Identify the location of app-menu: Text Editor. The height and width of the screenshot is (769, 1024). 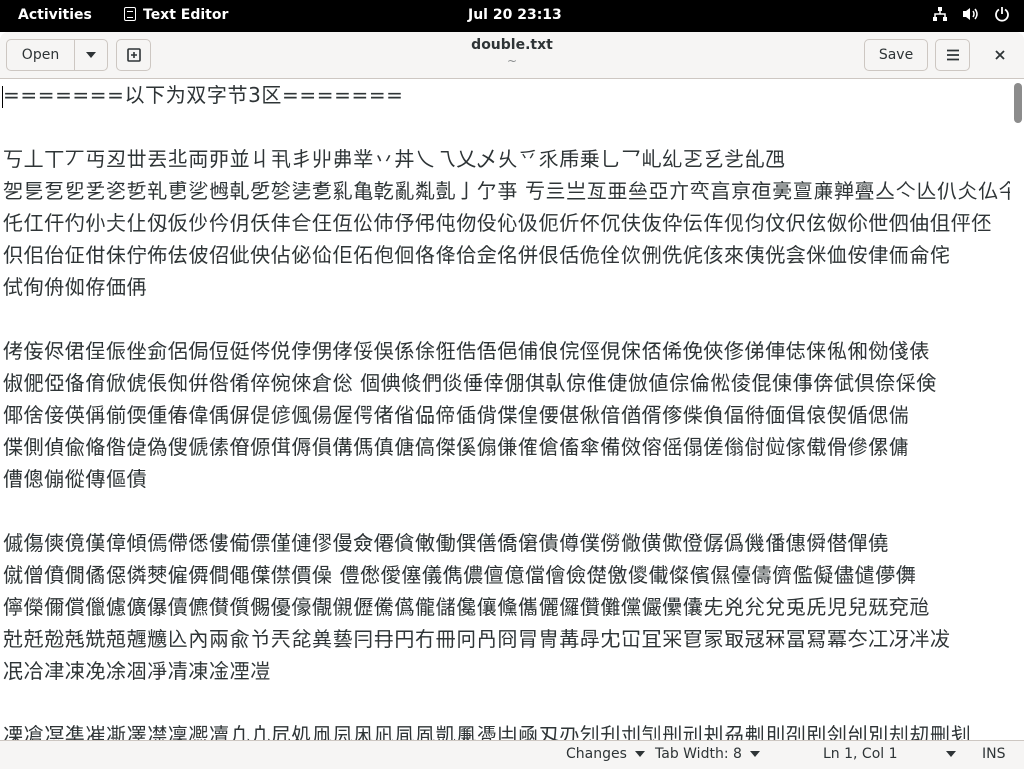
(176, 15).